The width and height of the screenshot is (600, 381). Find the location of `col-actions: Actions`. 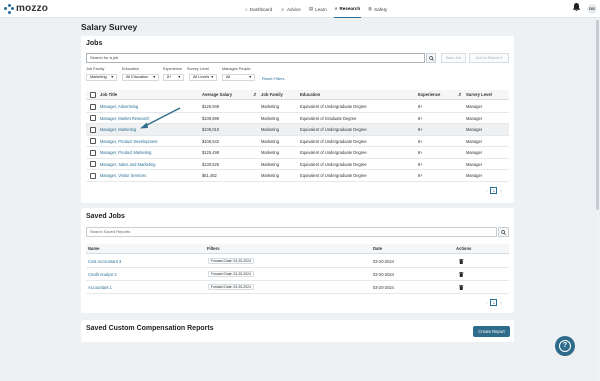

col-actions: Actions is located at coordinates (464, 248).